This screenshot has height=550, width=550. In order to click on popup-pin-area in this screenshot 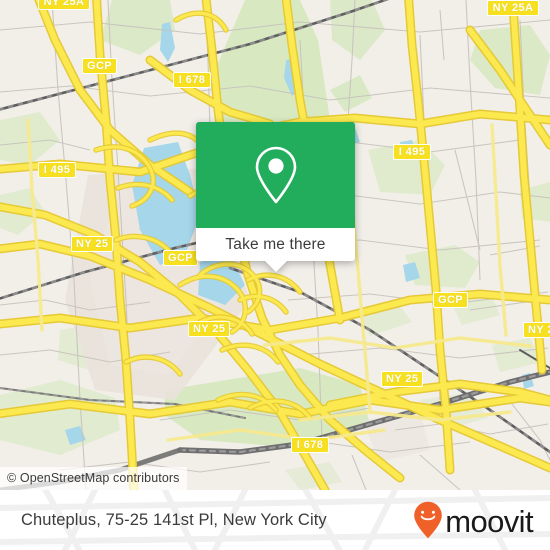, I will do `click(275, 175)`.